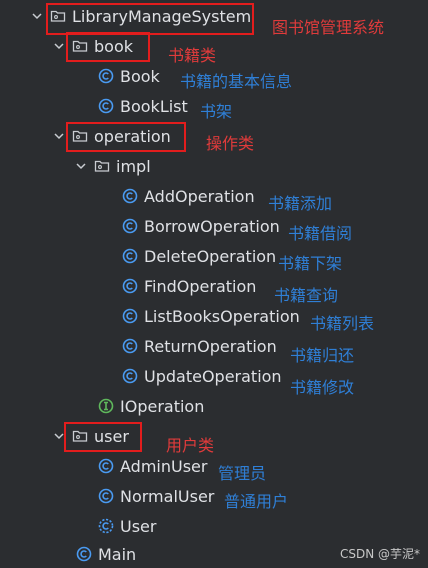  Describe the element at coordinates (154, 106) in the screenshot. I see `booklist-class-label: BookList` at that location.